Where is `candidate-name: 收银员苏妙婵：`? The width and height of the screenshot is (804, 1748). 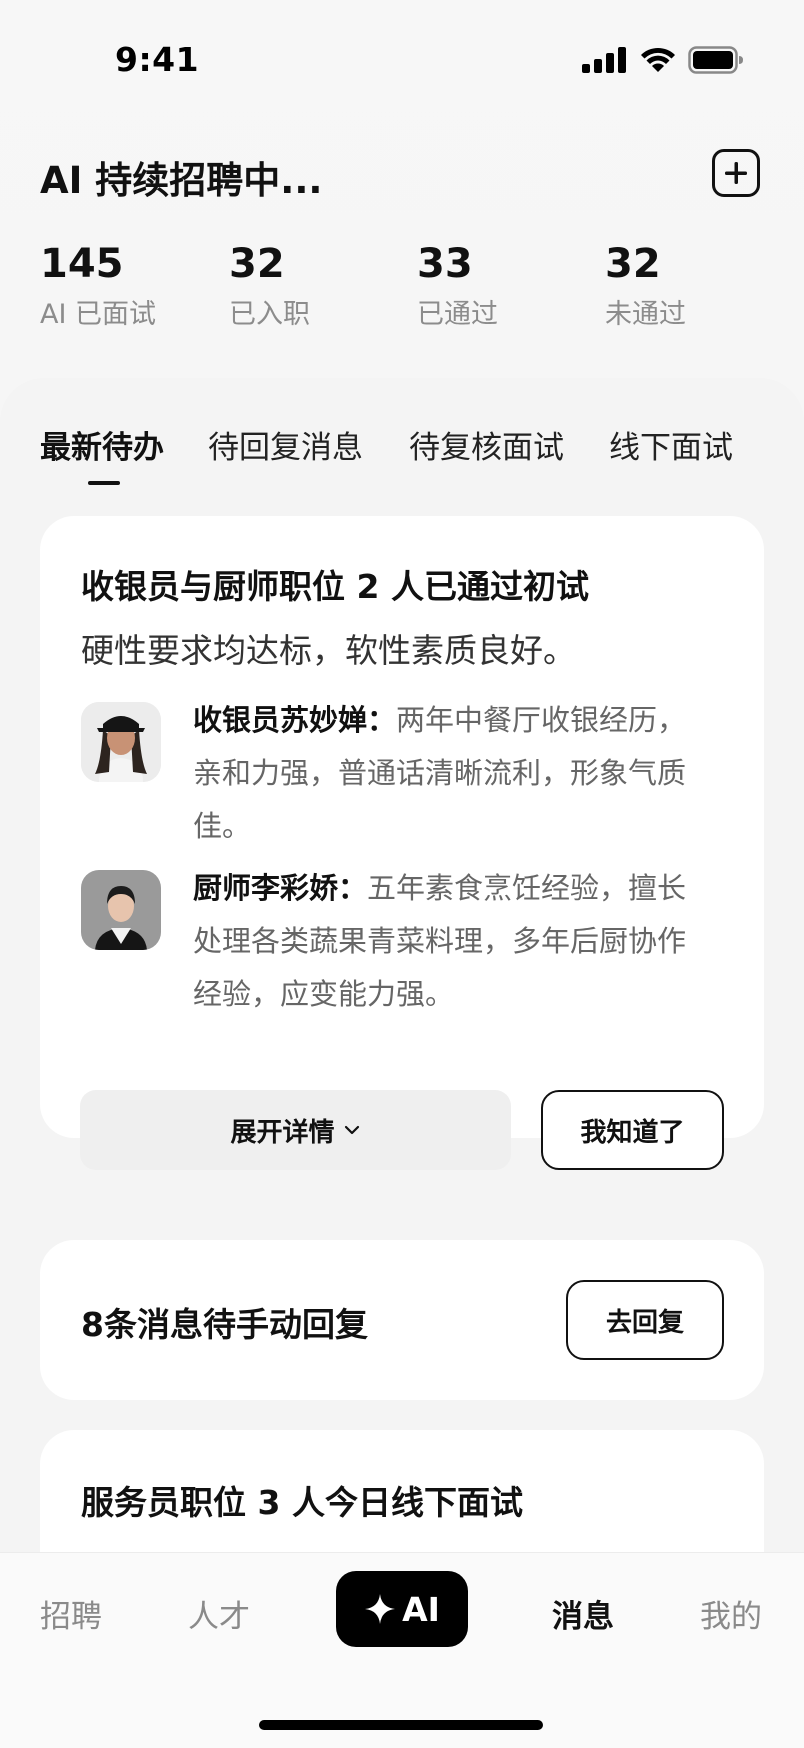 candidate-name: 收银员苏妙婵： is located at coordinates (295, 720).